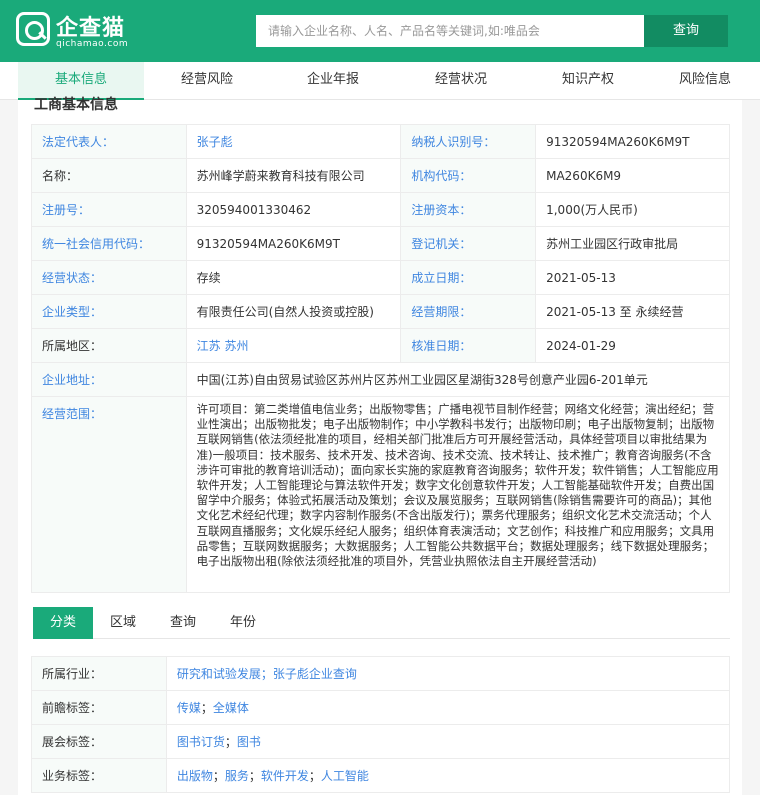 The height and width of the screenshot is (795, 760). Describe the element at coordinates (109, 277) in the screenshot. I see `status-label: 经营状态：` at that location.